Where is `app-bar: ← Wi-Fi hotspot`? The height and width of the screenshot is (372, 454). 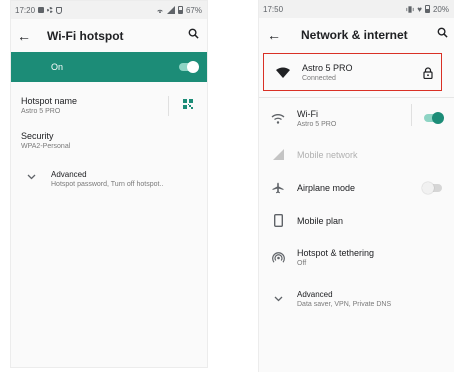
app-bar: ← Wi-Fi hotspot is located at coordinates (109, 35).